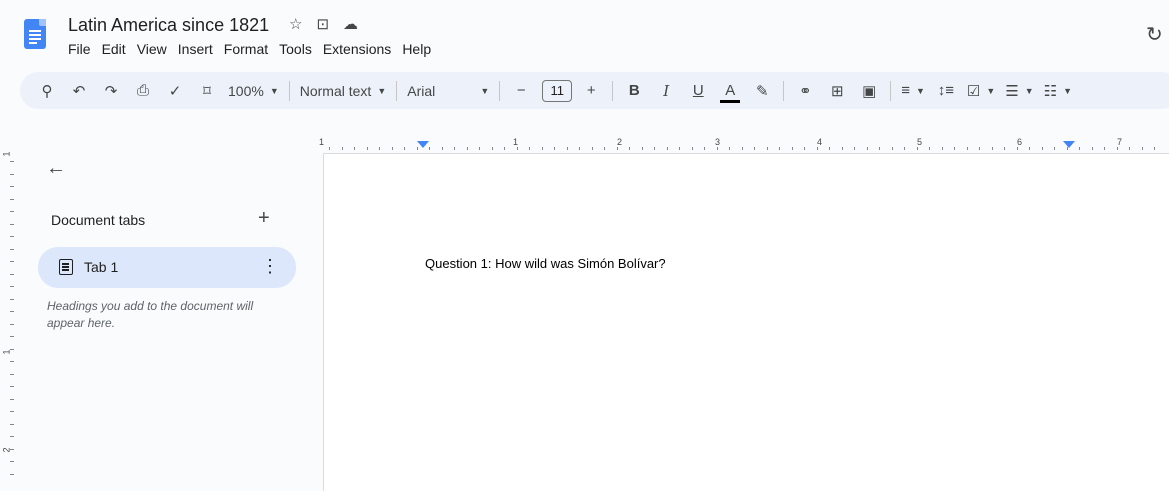 The height and width of the screenshot is (491, 1169). I want to click on menu-tools: Tools, so click(295, 49).